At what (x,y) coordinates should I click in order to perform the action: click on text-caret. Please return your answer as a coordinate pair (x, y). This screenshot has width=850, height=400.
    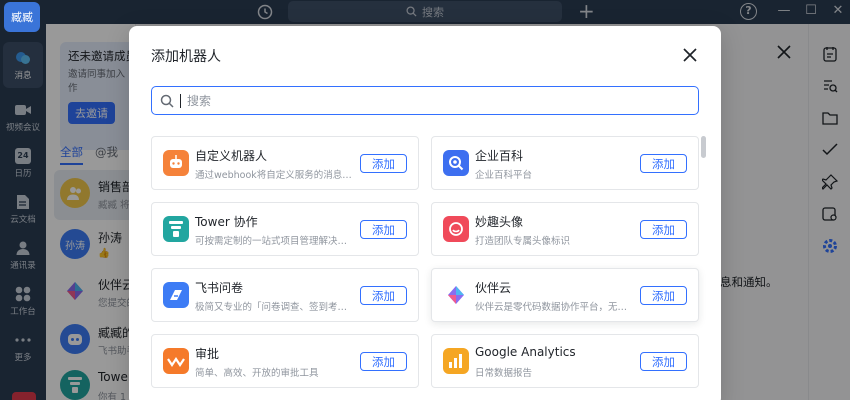
    Looking at the image, I should click on (180, 100).